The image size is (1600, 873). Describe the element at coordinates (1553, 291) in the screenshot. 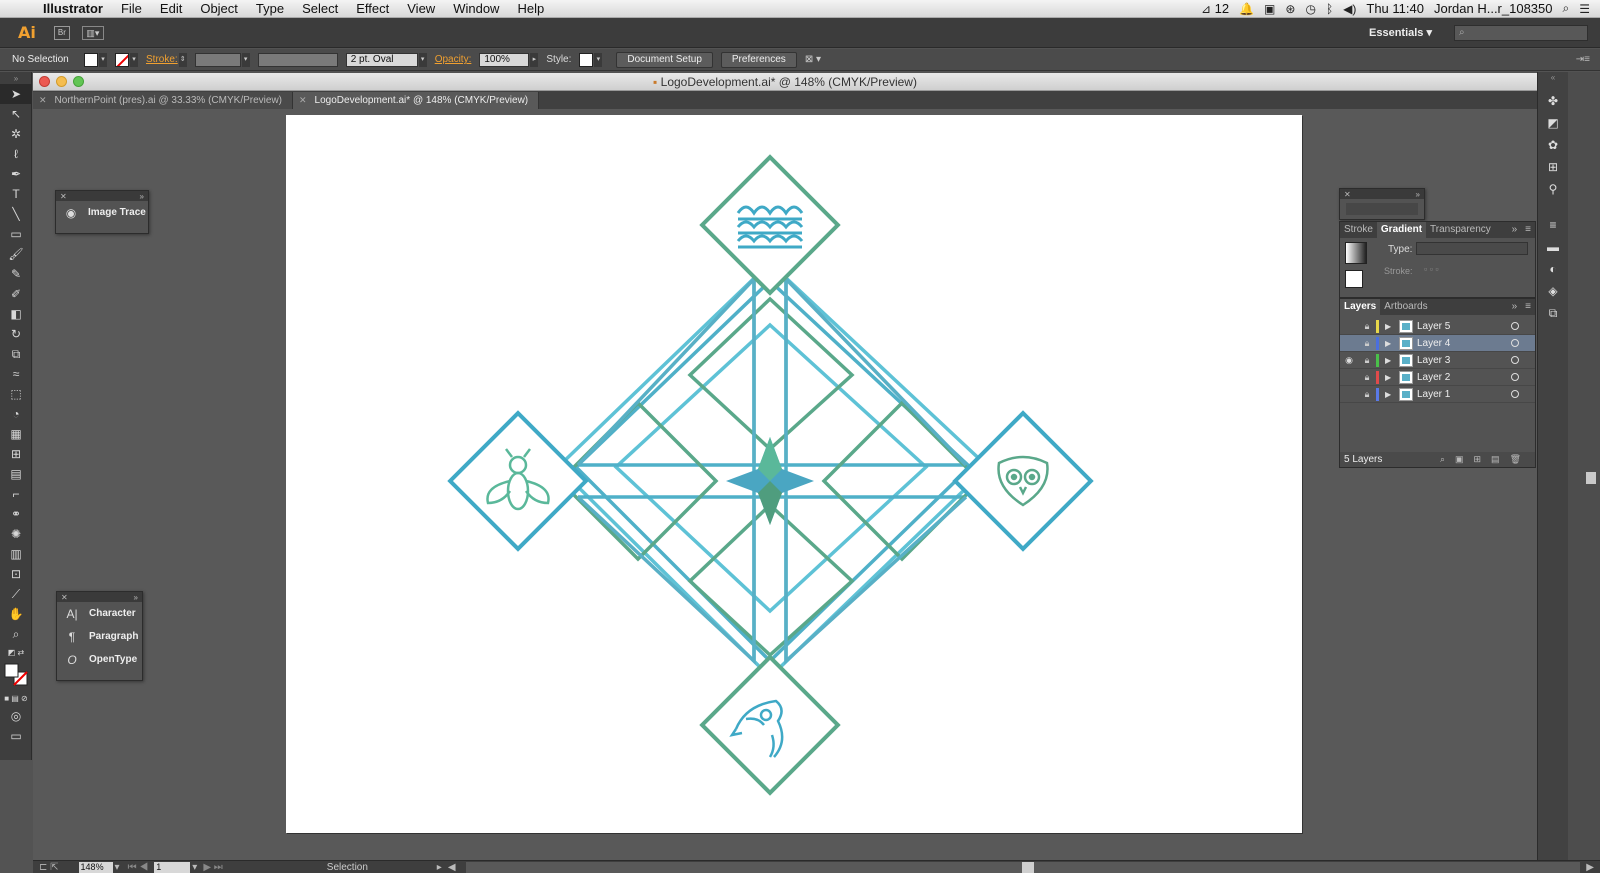

I see `layers-panel-icon: ◈` at that location.